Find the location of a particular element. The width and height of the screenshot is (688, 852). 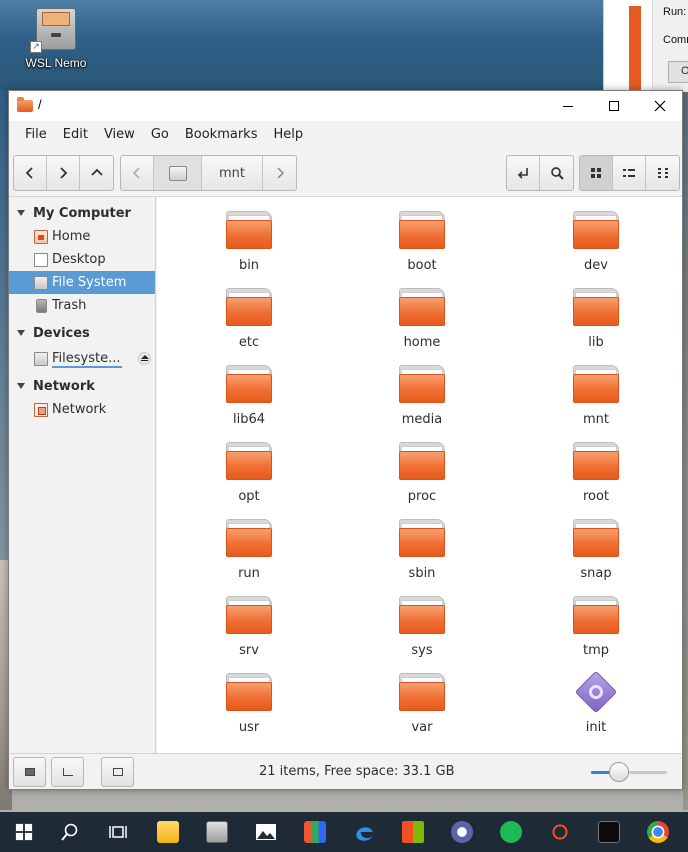

minimize-button is located at coordinates (568, 106).